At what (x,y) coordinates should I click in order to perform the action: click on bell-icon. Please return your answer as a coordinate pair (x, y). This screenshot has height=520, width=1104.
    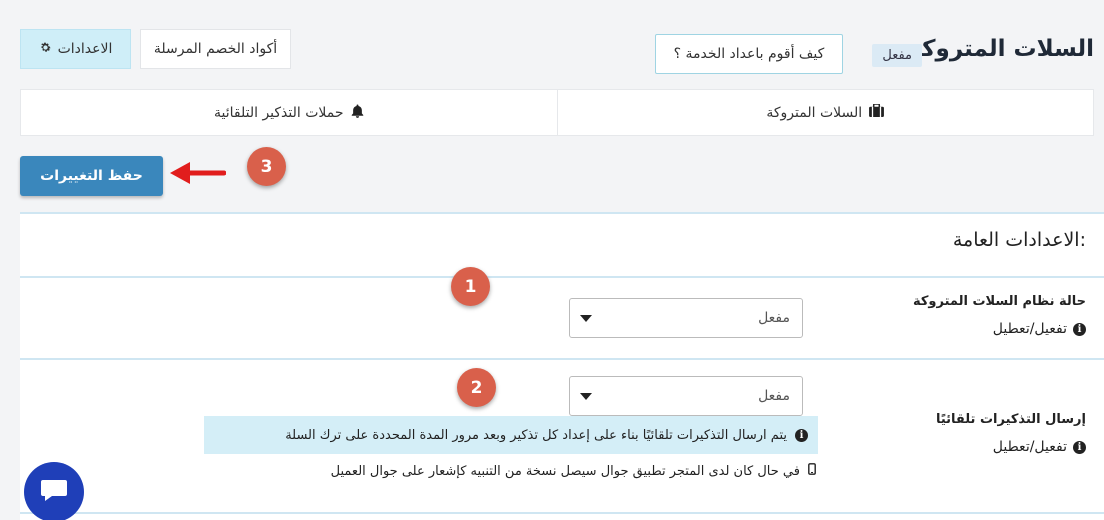
    Looking at the image, I should click on (357, 113).